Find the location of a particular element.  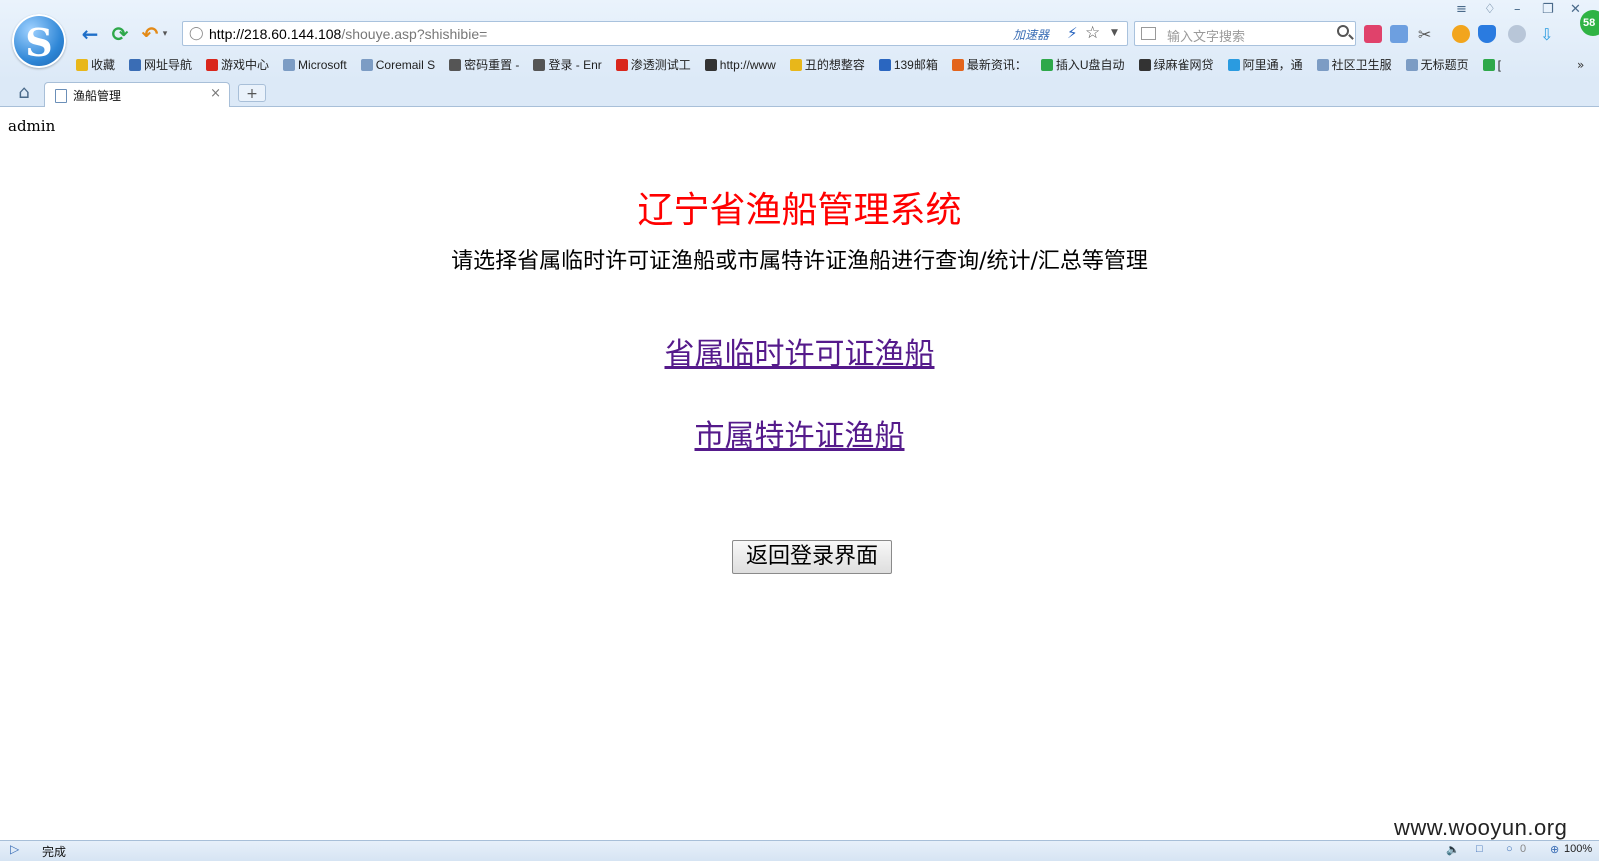

folder-icon is located at coordinates (289, 65).